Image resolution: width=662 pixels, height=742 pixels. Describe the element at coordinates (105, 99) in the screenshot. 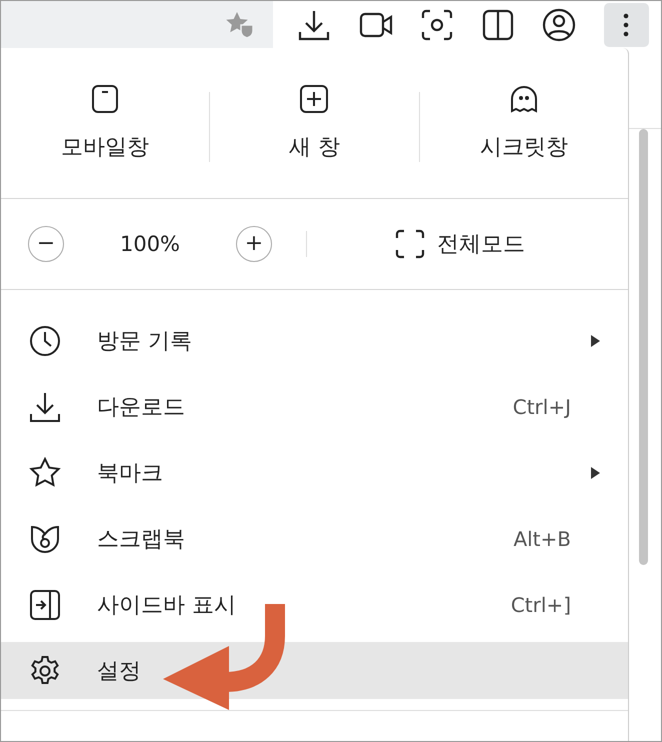

I see `mobile-window-icon` at that location.